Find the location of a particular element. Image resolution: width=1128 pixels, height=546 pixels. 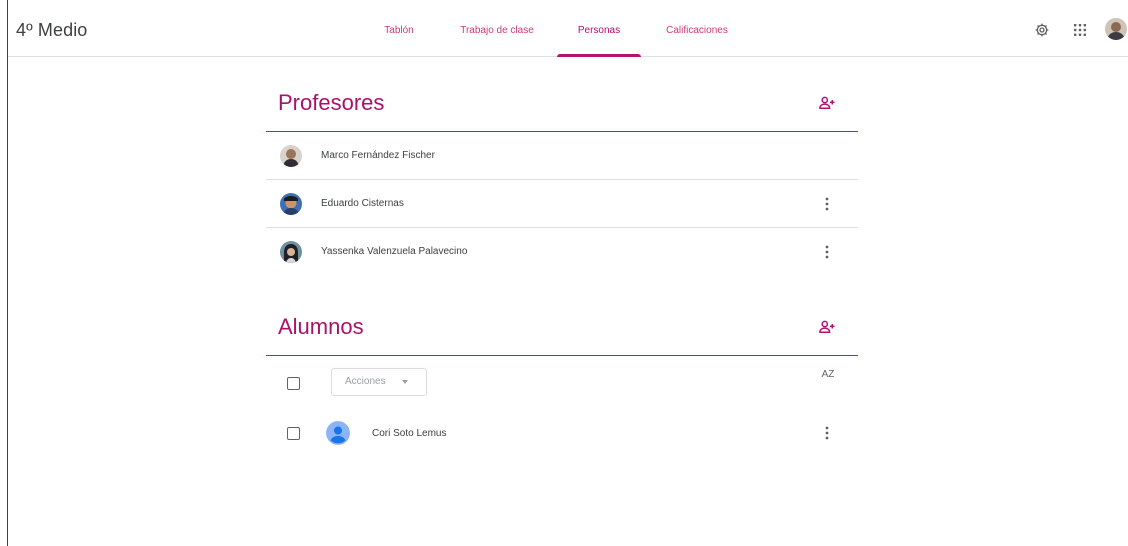

teacher-row: Marco Fernández Fischer is located at coordinates (562, 156).